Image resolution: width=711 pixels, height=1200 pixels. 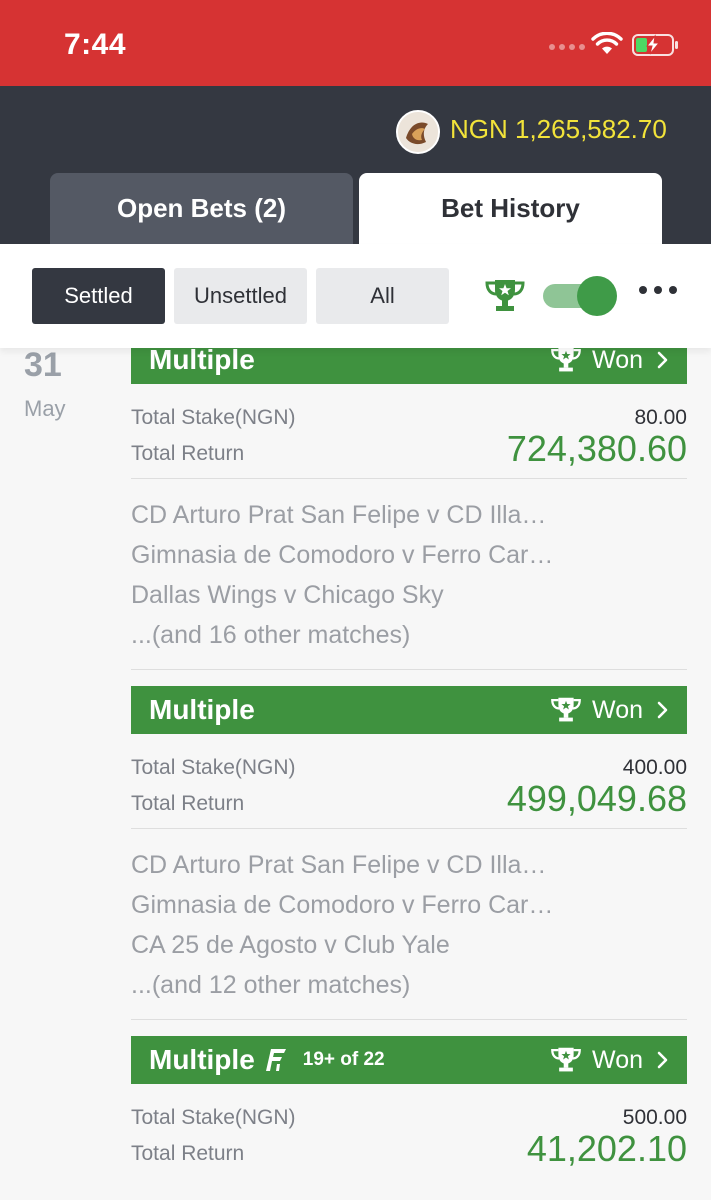 I want to click on tab-bet-history: Bet History, so click(x=510, y=208).